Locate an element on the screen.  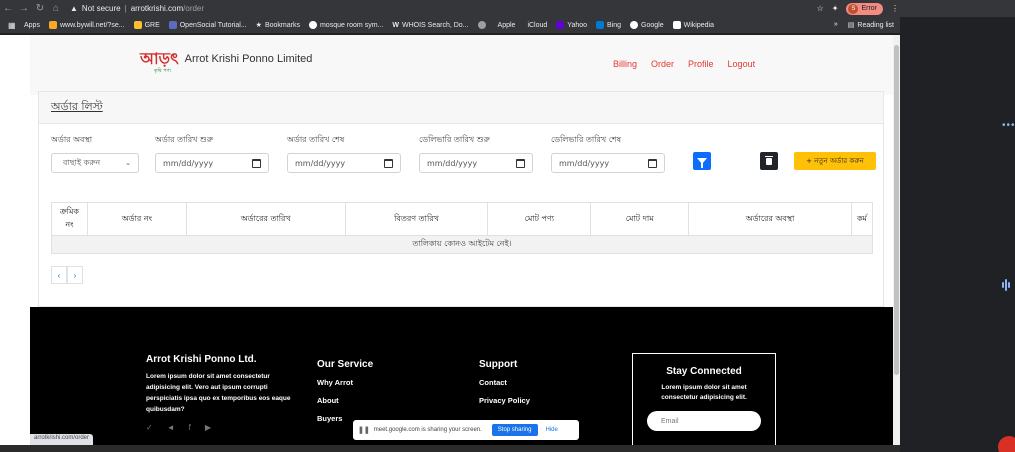
status-select: বাছাই করুন ⌄ is located at coordinates (95, 163).